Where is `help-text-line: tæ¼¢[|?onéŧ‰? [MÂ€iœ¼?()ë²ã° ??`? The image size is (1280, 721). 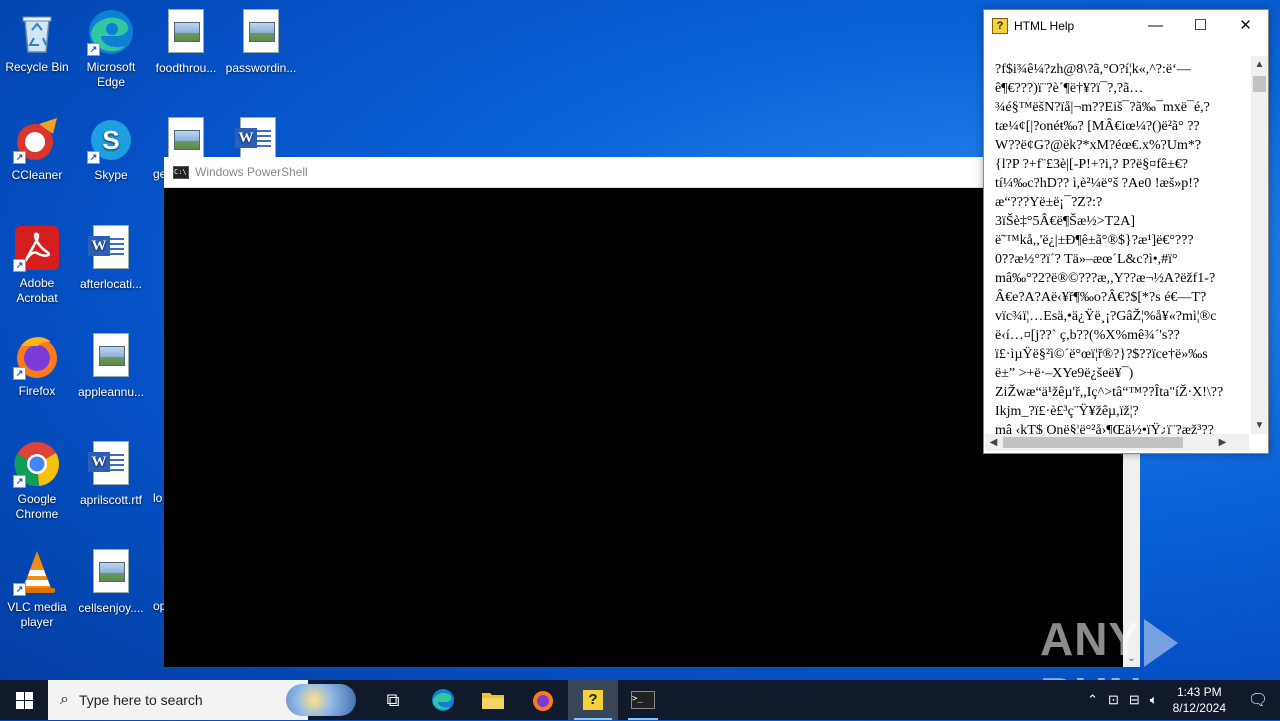
help-text-line: tæ¼¢[|?onéŧ‰? [MÂ€iœ¼?()ë²ã° ?? is located at coordinates (1097, 126).